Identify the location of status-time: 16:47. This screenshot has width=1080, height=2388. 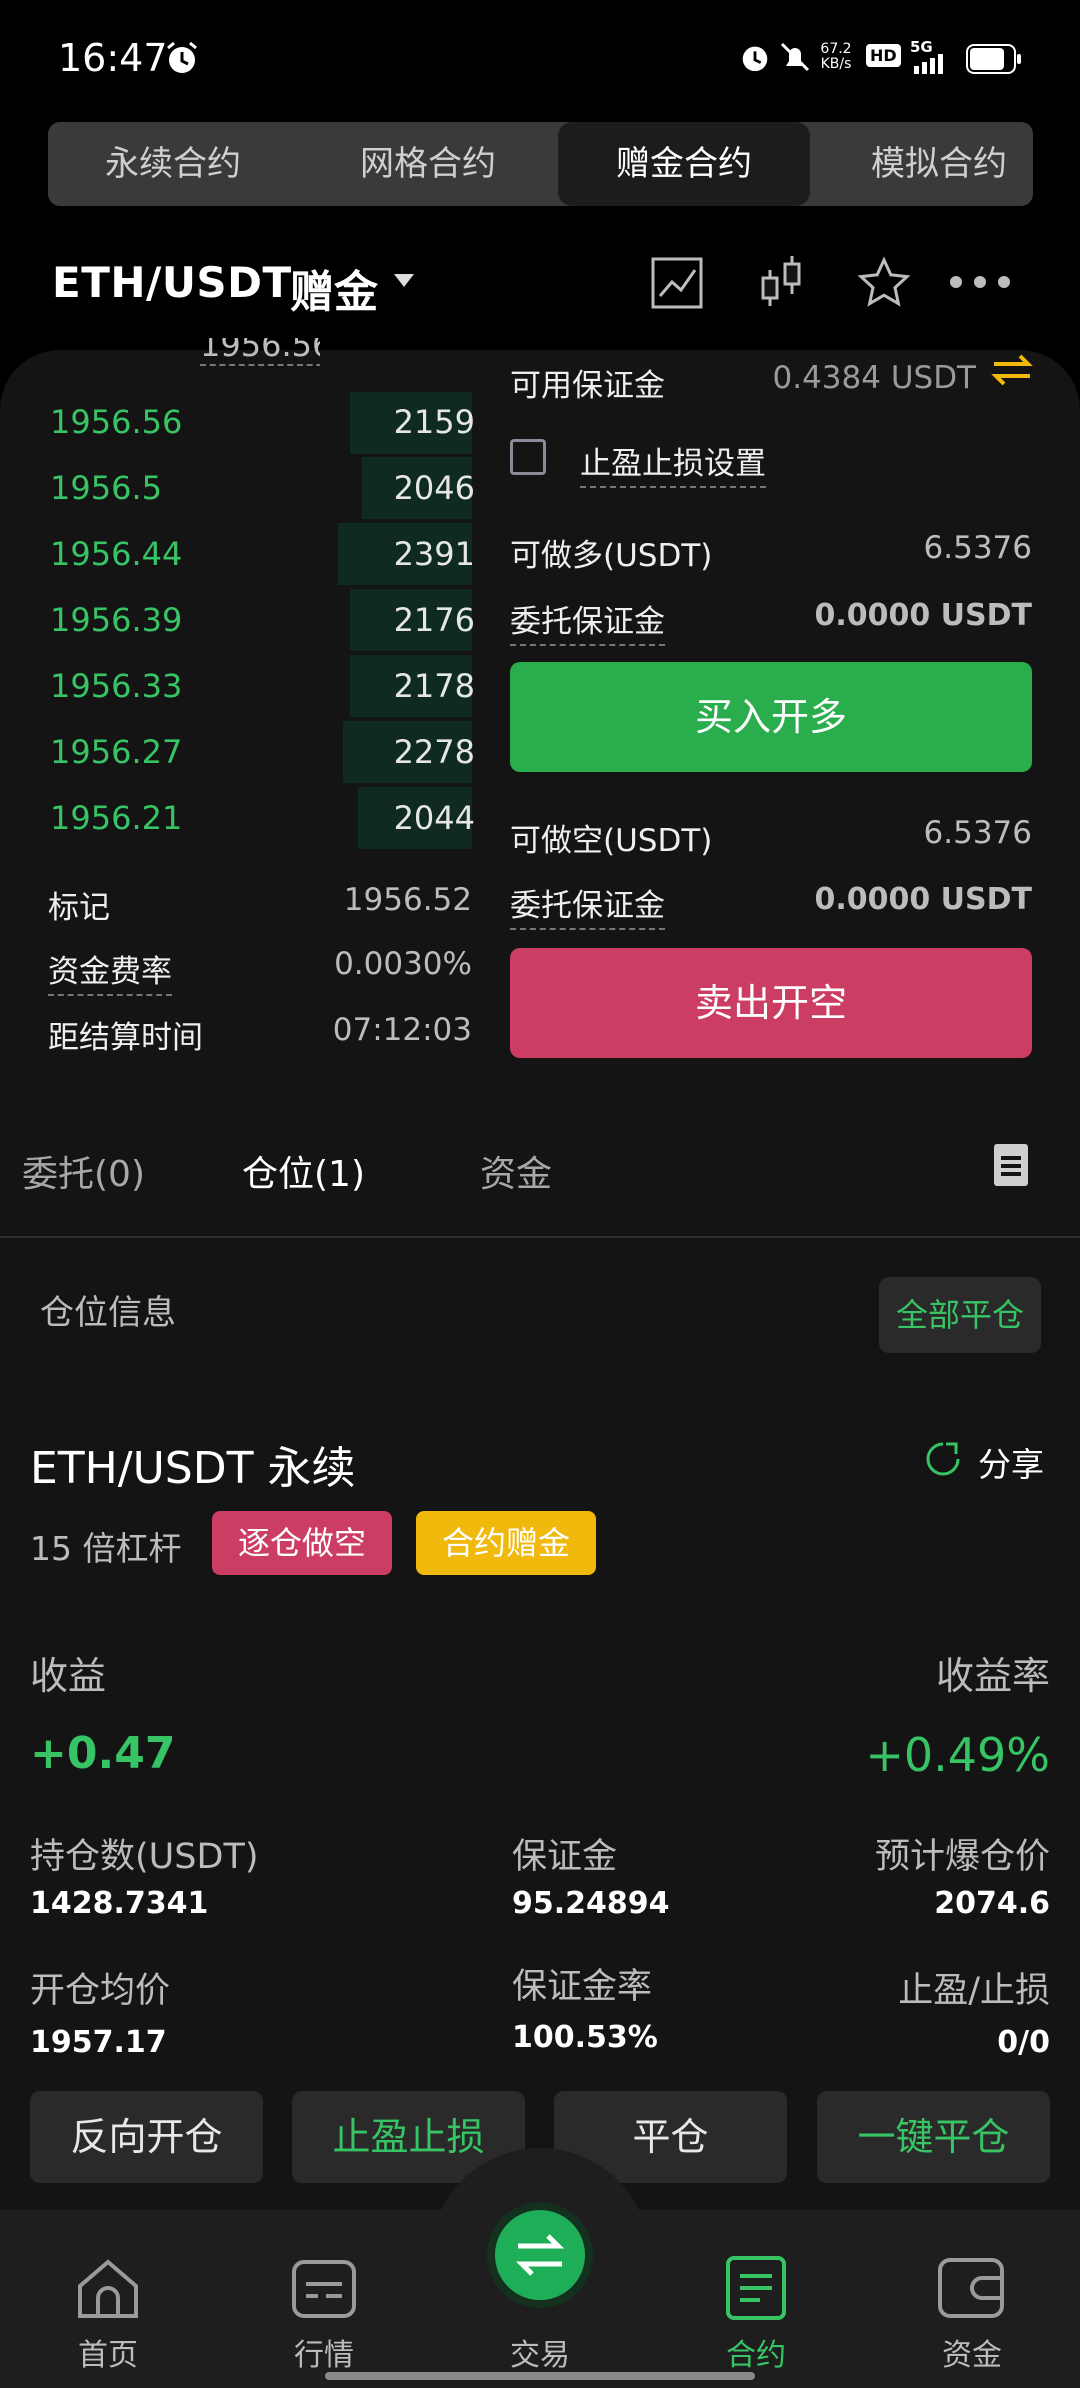
(113, 58).